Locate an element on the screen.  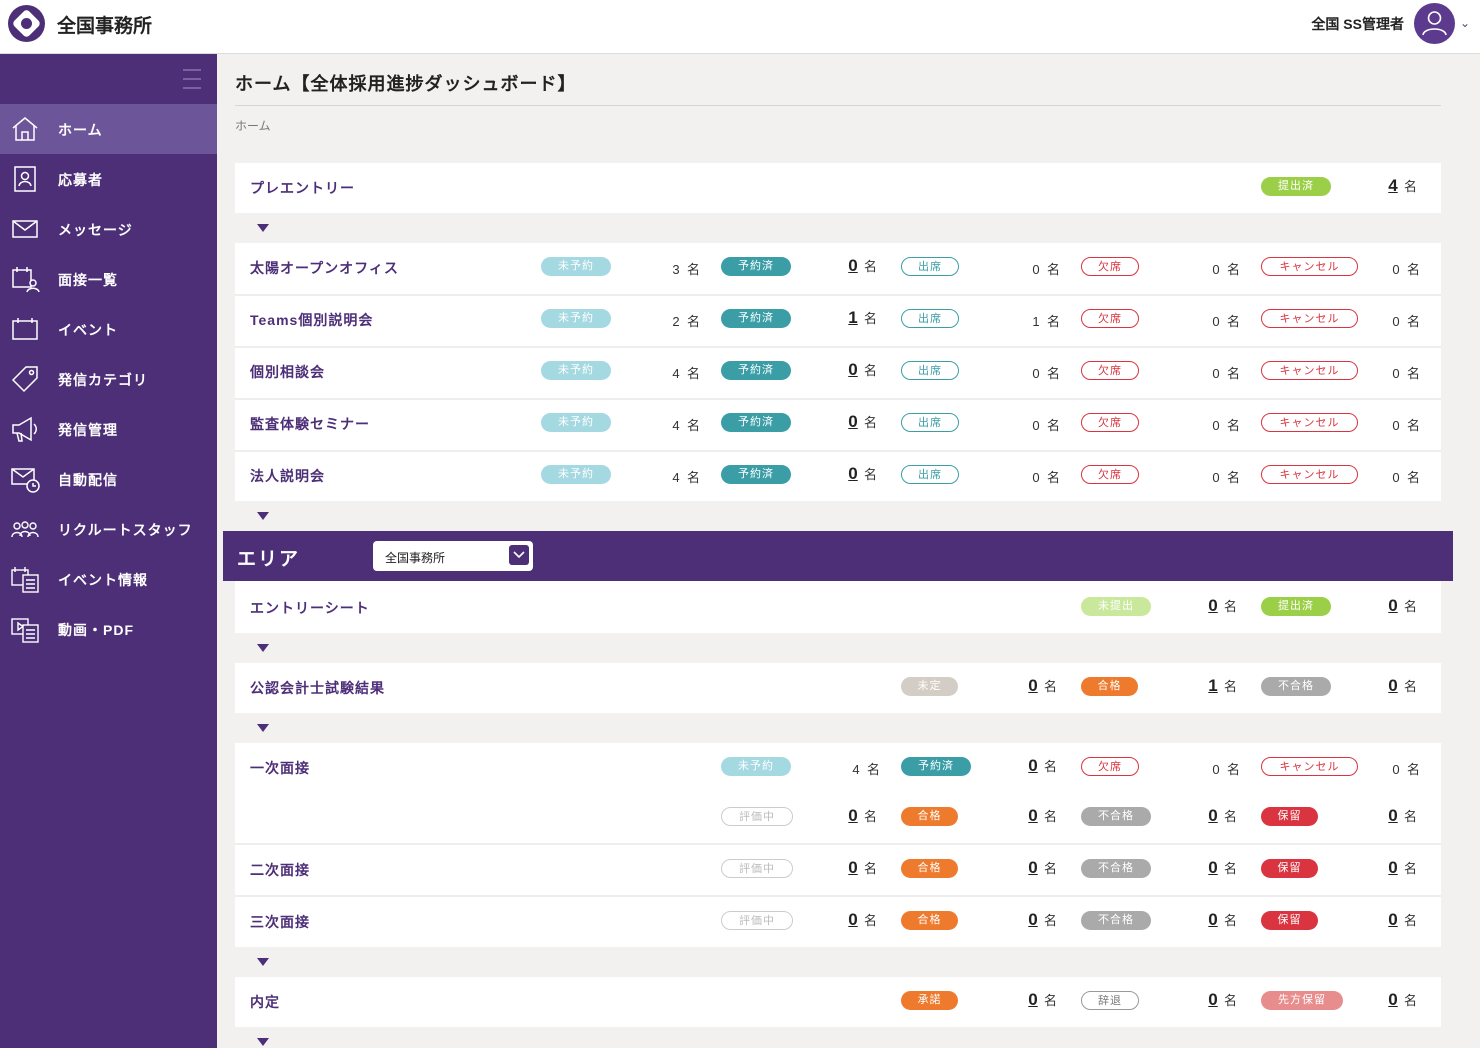
status-badge-unreserved: 未予約 is located at coordinates (576, 370).